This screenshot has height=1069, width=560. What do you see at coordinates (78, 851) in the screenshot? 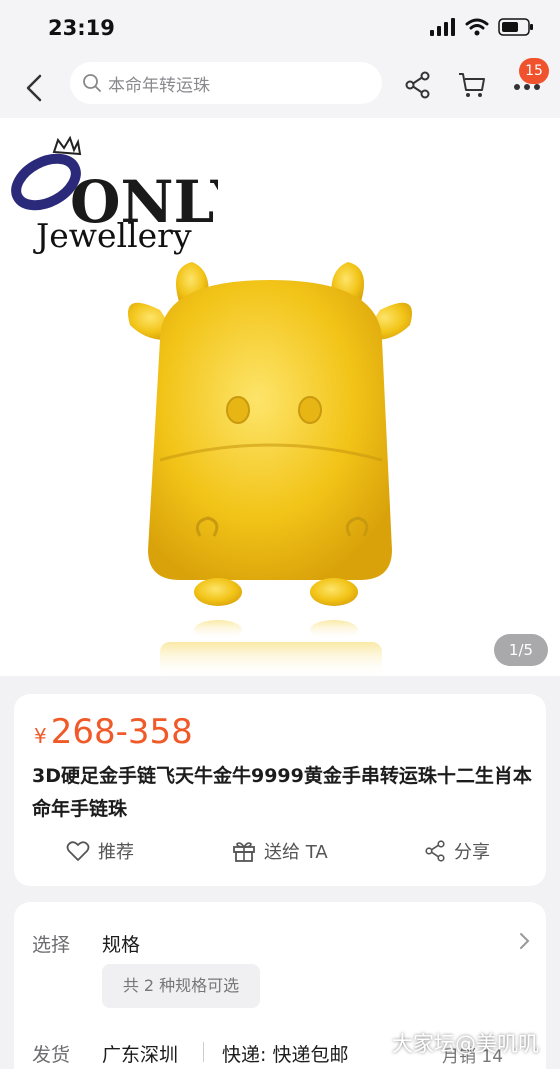
I see `heart-icon` at bounding box center [78, 851].